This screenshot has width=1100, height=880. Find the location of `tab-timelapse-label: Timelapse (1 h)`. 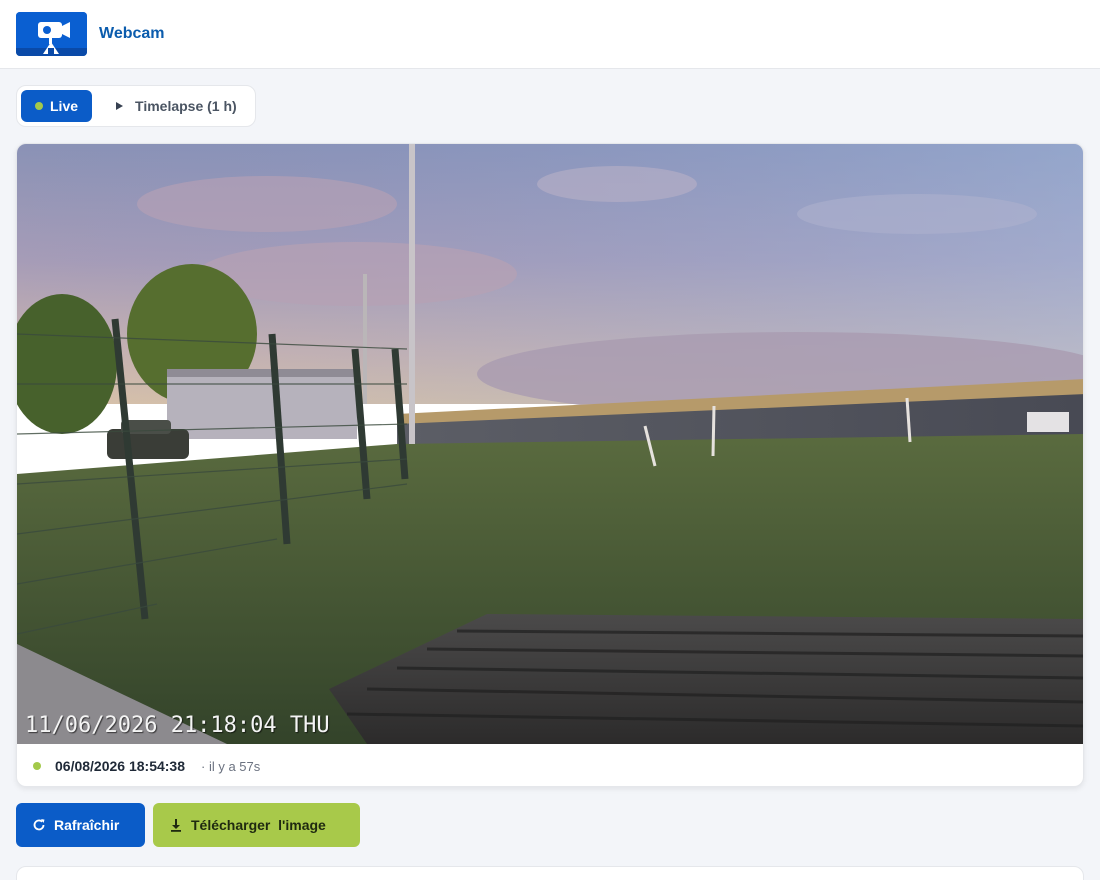

tab-timelapse-label: Timelapse (1 h) is located at coordinates (186, 106).